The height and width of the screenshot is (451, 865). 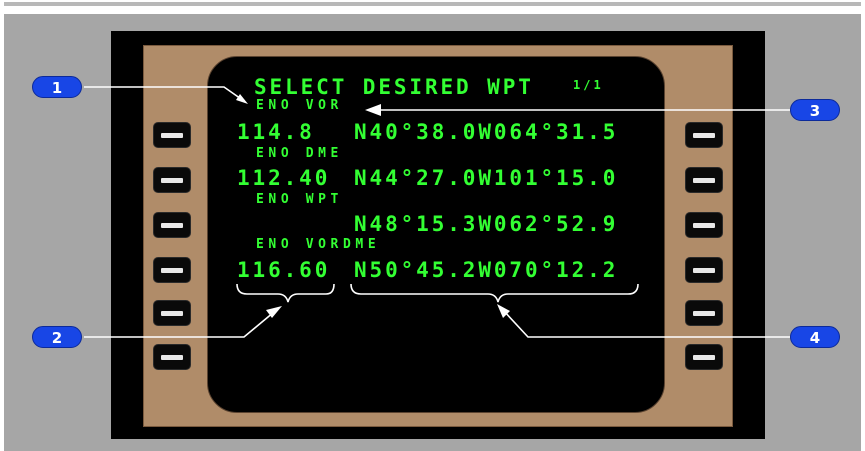 What do you see at coordinates (815, 337) in the screenshot?
I see `callout-4: 4` at bounding box center [815, 337].